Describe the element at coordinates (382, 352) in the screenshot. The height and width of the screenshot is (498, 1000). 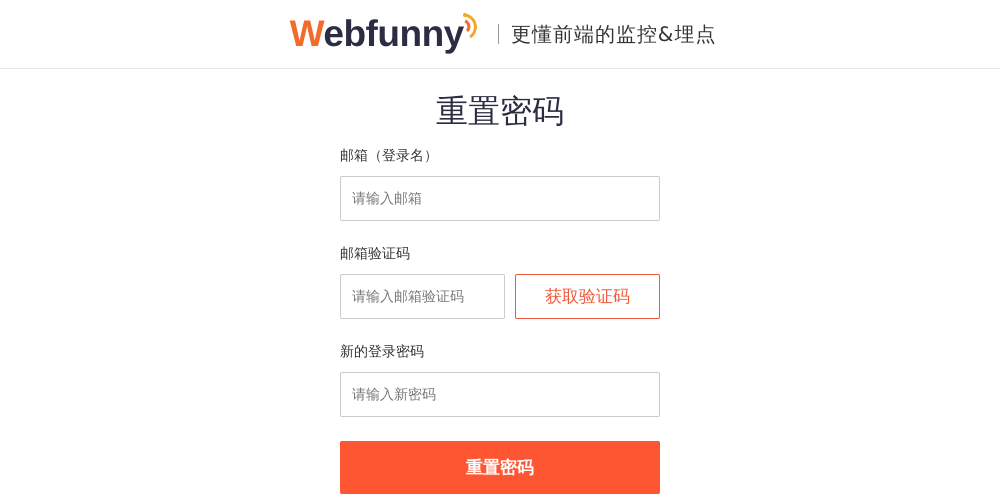
I see `field-label: 新的登录密码` at that location.